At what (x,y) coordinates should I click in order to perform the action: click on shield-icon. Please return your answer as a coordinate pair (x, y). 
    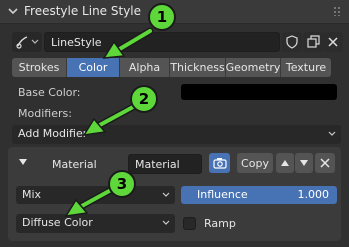
    Looking at the image, I should click on (292, 42).